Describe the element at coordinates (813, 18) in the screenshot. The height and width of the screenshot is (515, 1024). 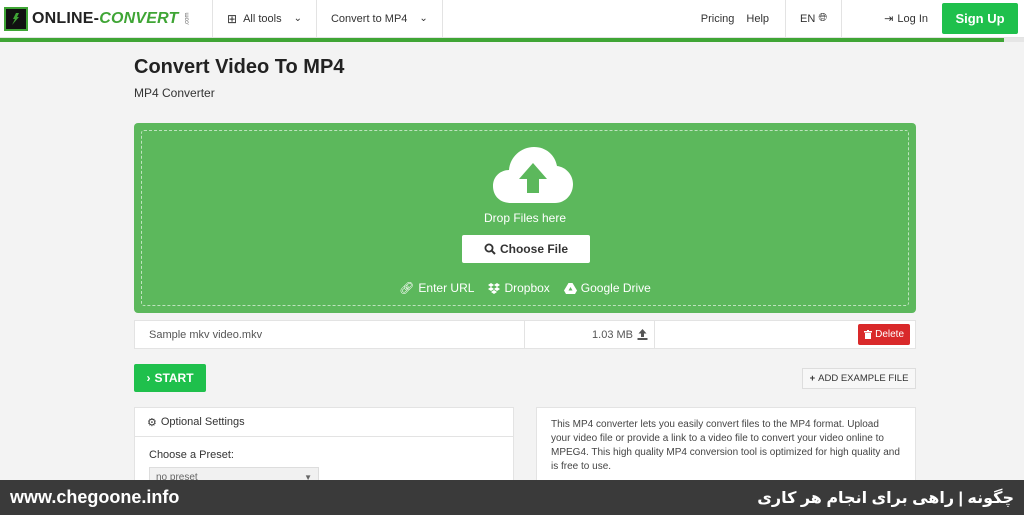
I see `language-selector: EN 🌐︎` at that location.